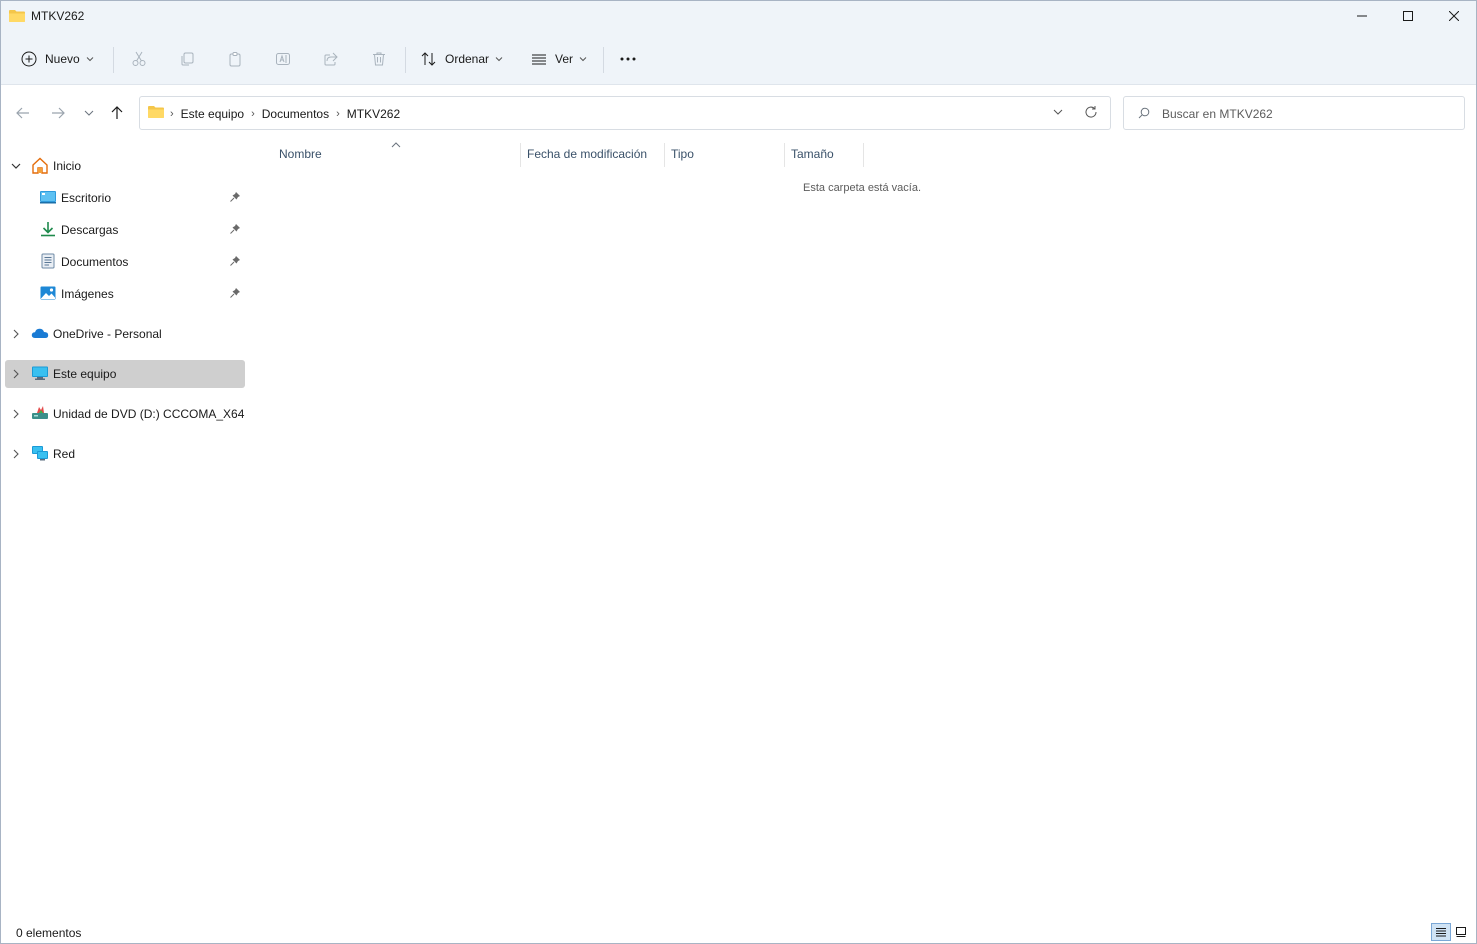 The image size is (1477, 944). I want to click on cut-icon, so click(139, 58).